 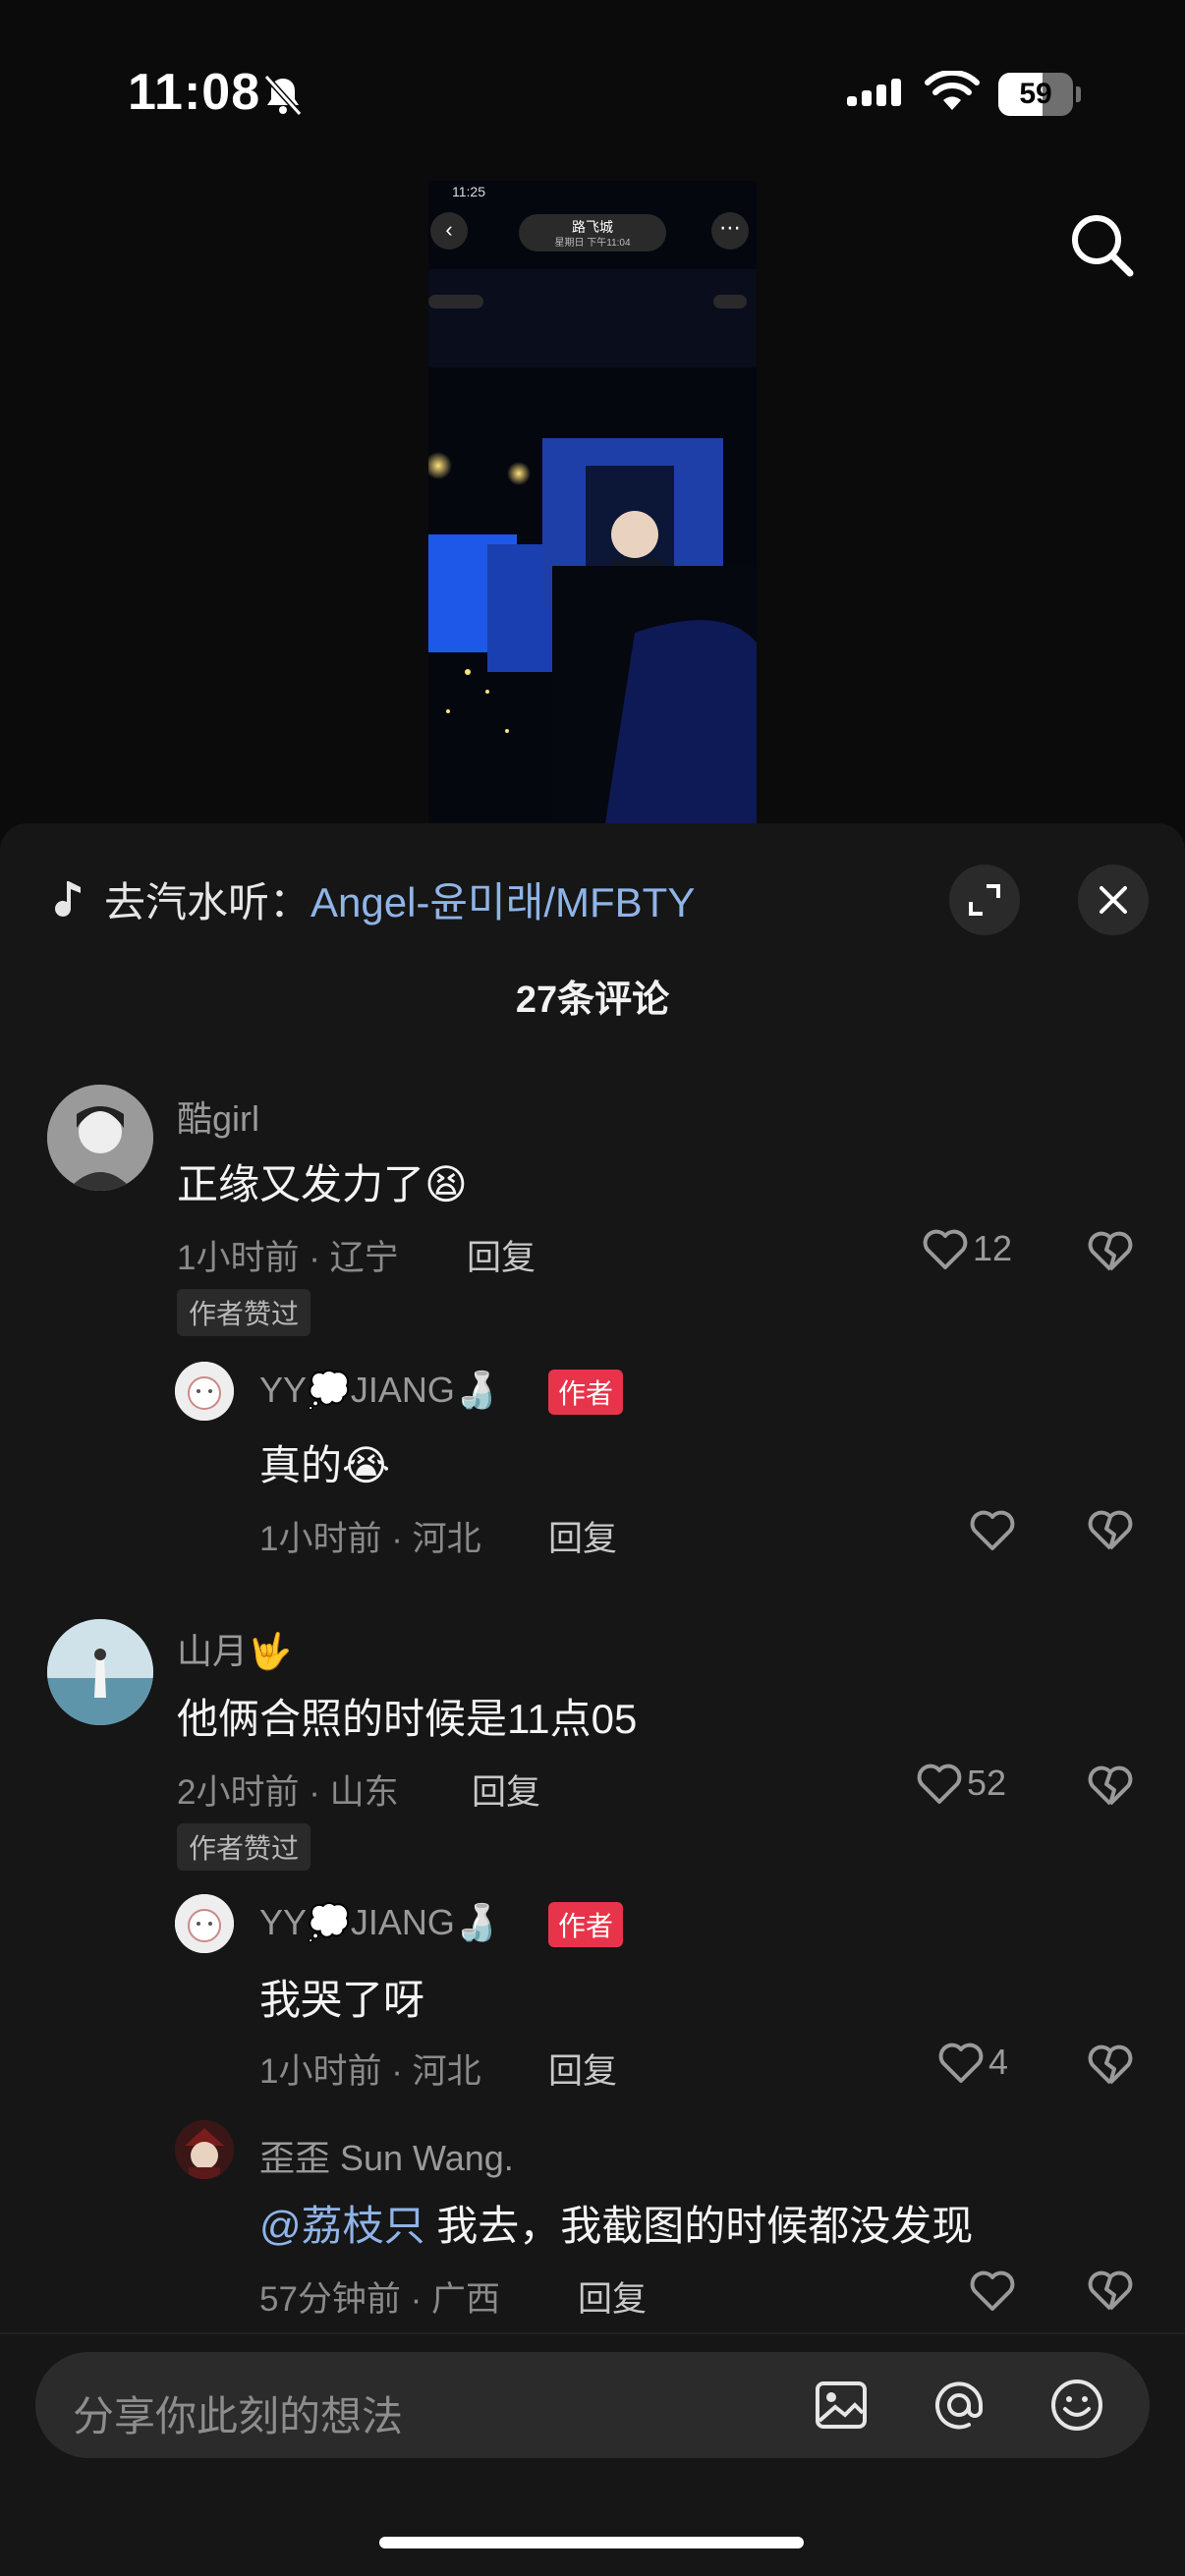 I want to click on like-button: 52, so click(x=961, y=1783).